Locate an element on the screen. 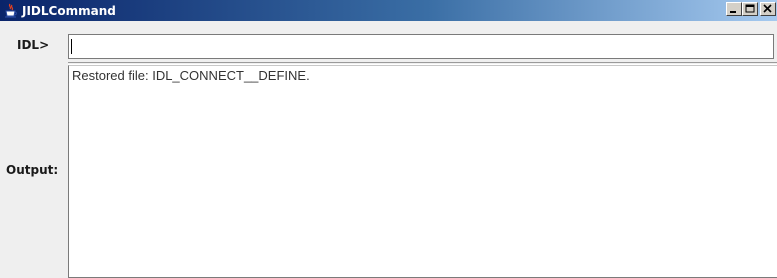 The height and width of the screenshot is (278, 777). close-button is located at coordinates (768, 9).